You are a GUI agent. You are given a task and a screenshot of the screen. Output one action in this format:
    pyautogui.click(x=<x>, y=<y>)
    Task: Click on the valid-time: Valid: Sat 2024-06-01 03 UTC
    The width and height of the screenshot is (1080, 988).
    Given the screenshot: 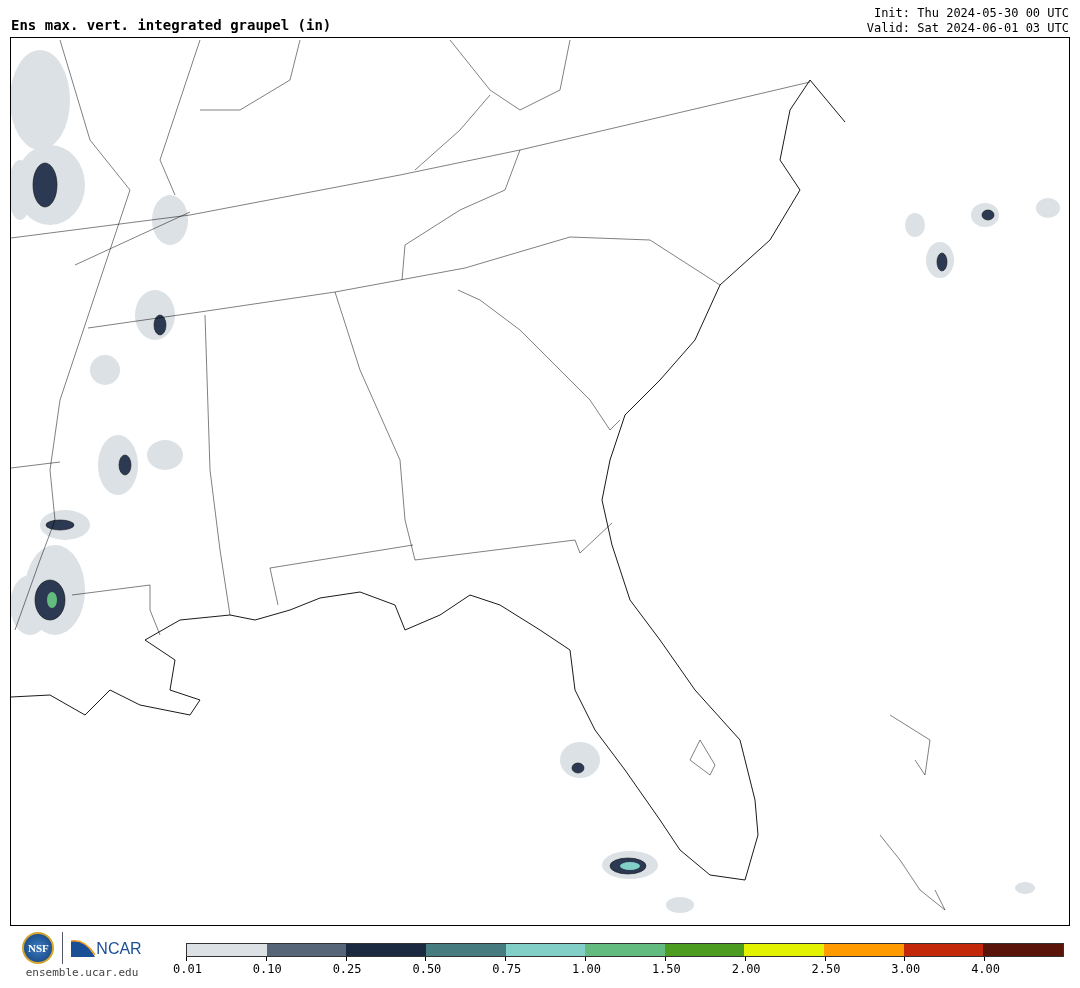 What is the action you would take?
    pyautogui.click(x=967, y=28)
    